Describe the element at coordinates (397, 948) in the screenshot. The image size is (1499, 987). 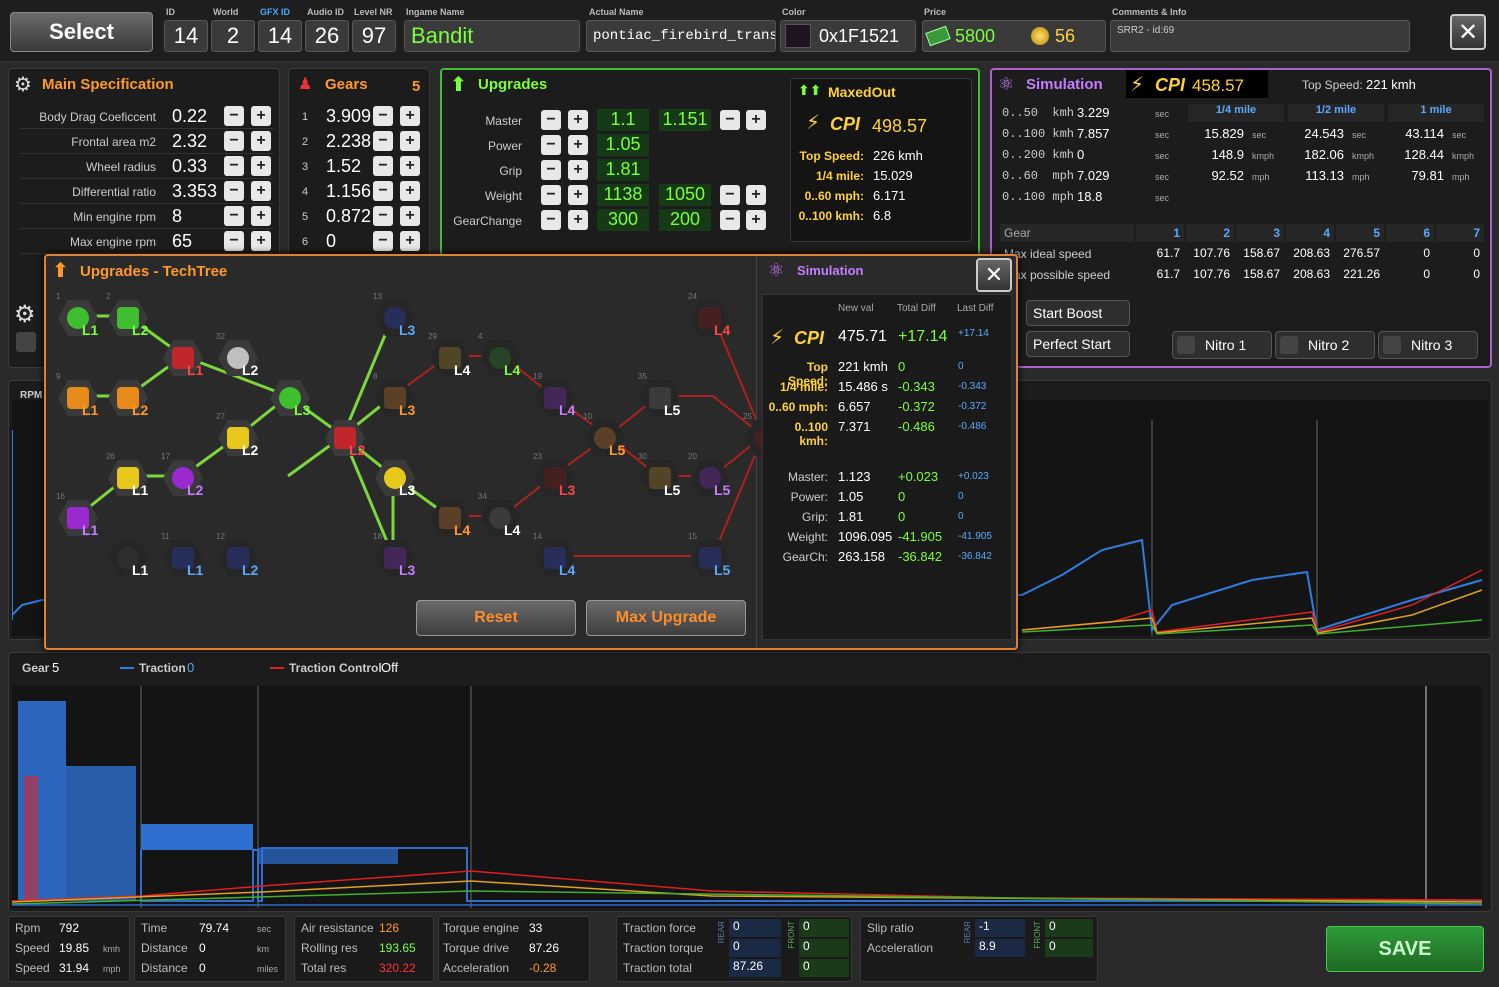
I see `stat-value: 193.65` at that location.